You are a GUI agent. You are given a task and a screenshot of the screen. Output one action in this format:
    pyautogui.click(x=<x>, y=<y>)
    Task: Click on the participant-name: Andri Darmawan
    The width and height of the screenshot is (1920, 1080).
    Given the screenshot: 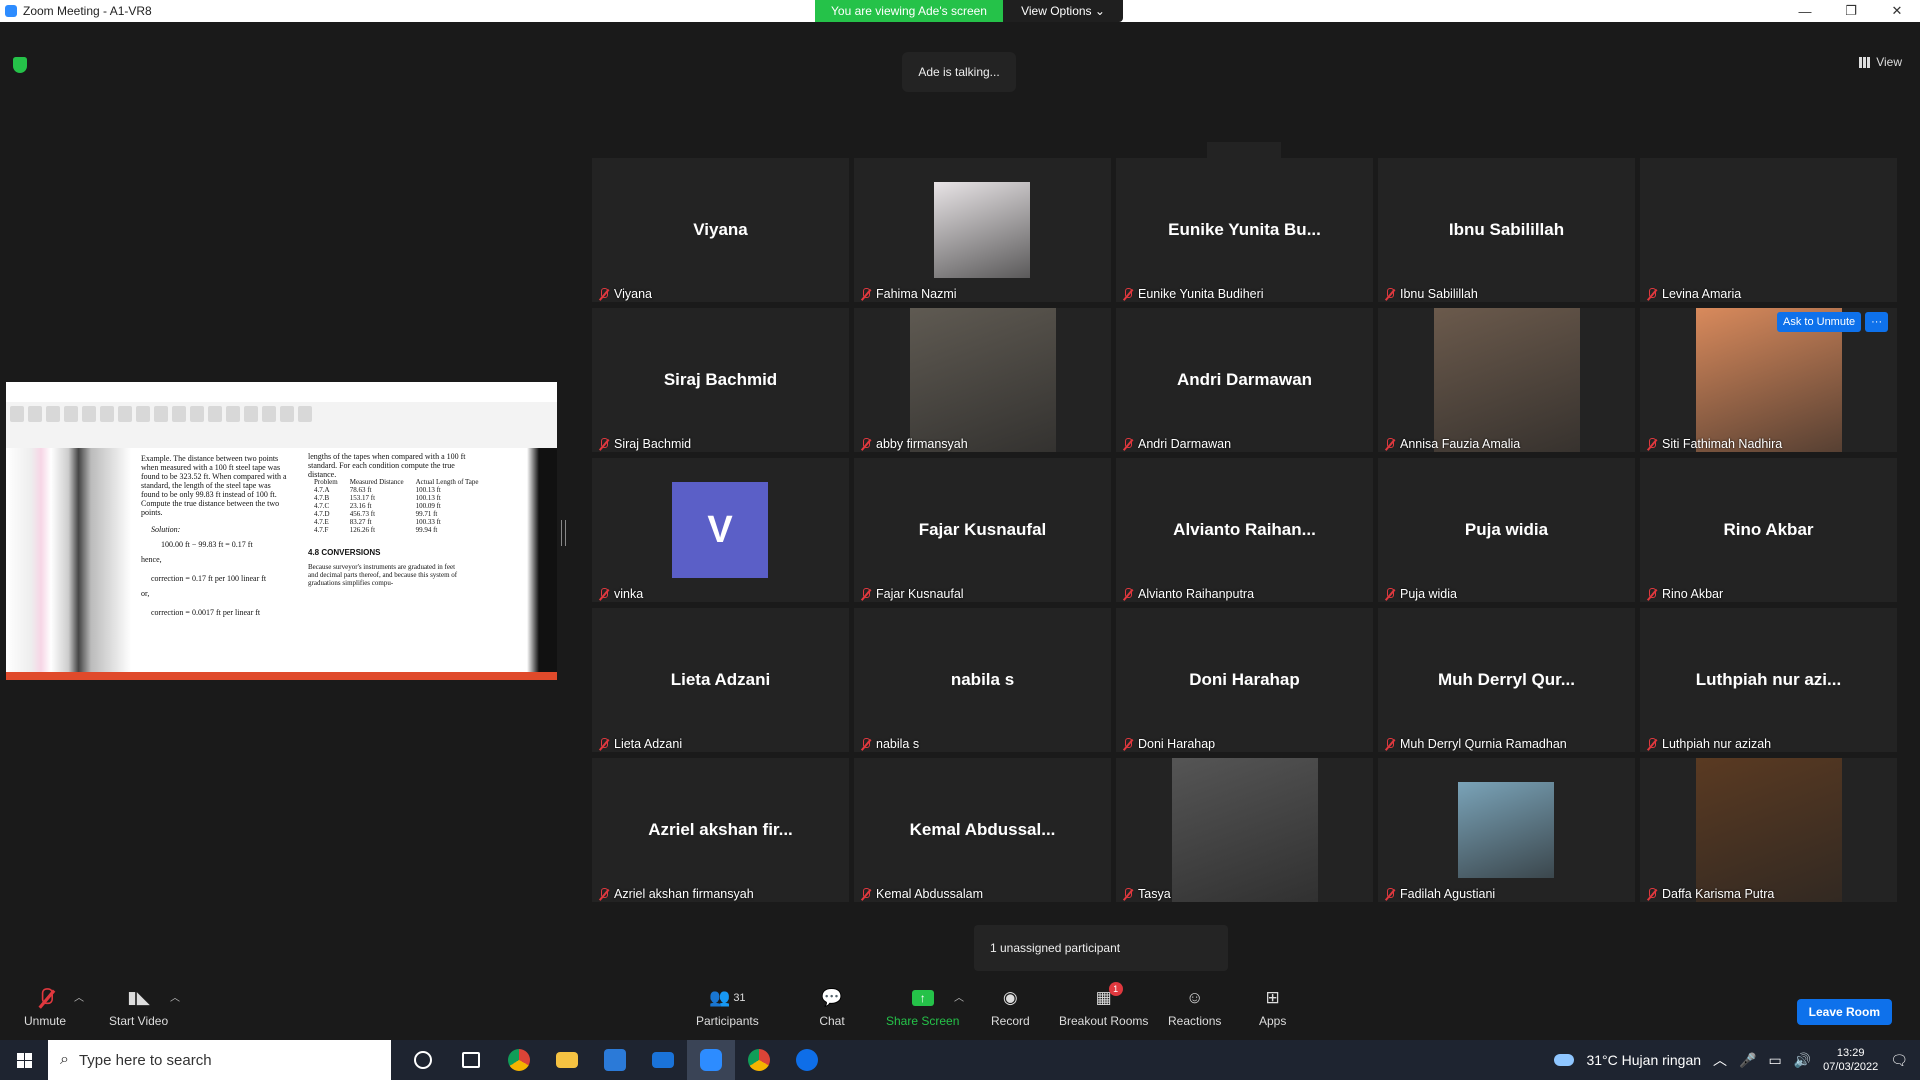 What is the action you would take?
    pyautogui.click(x=1185, y=444)
    